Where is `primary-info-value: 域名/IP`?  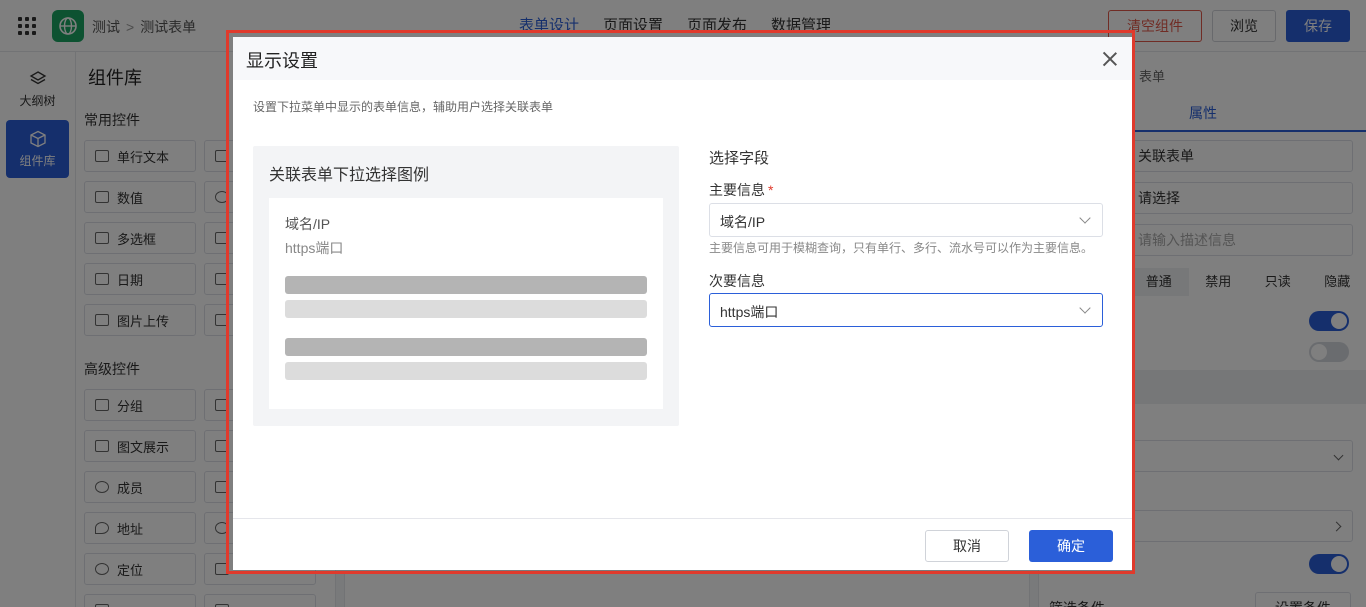
primary-info-value: 域名/IP is located at coordinates (743, 222).